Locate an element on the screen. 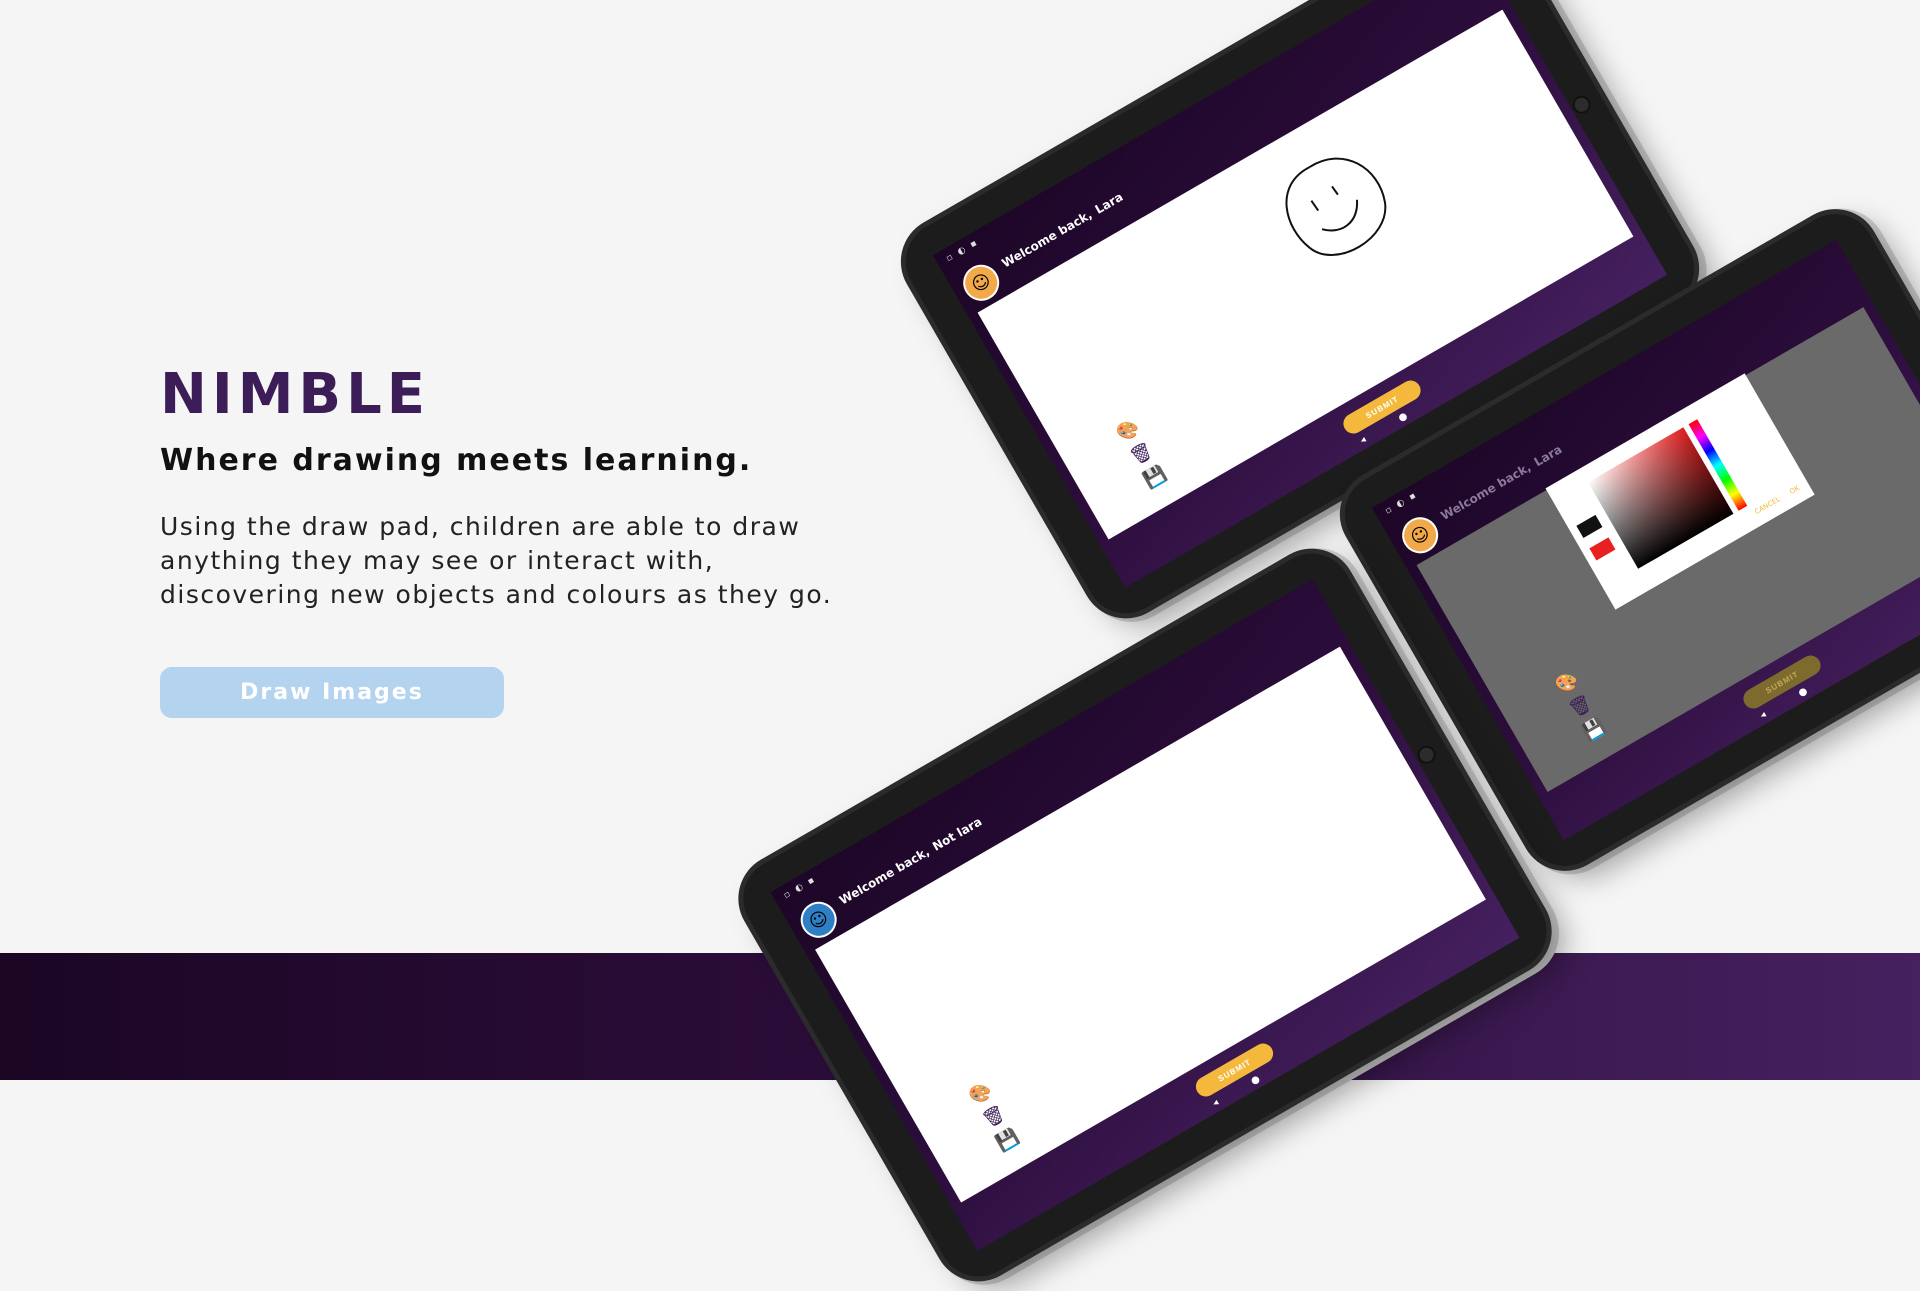 The width and height of the screenshot is (1920, 1291). brand-title: NIMBLE is located at coordinates (295, 394).